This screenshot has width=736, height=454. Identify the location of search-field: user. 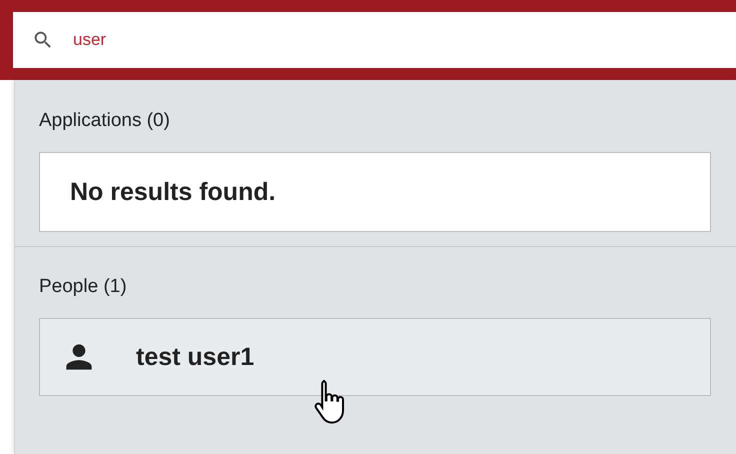
(374, 40).